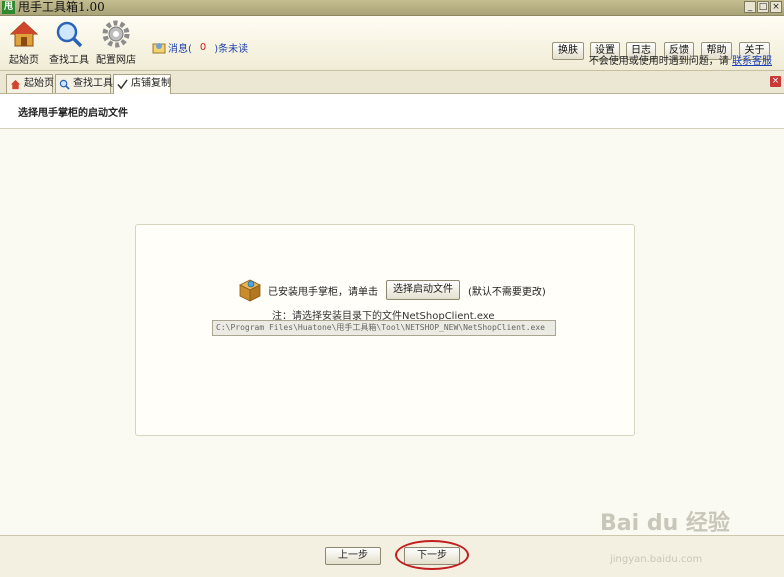 This screenshot has height=577, width=784. Describe the element at coordinates (151, 83) in the screenshot. I see `tab-label: 店铺复制` at that location.